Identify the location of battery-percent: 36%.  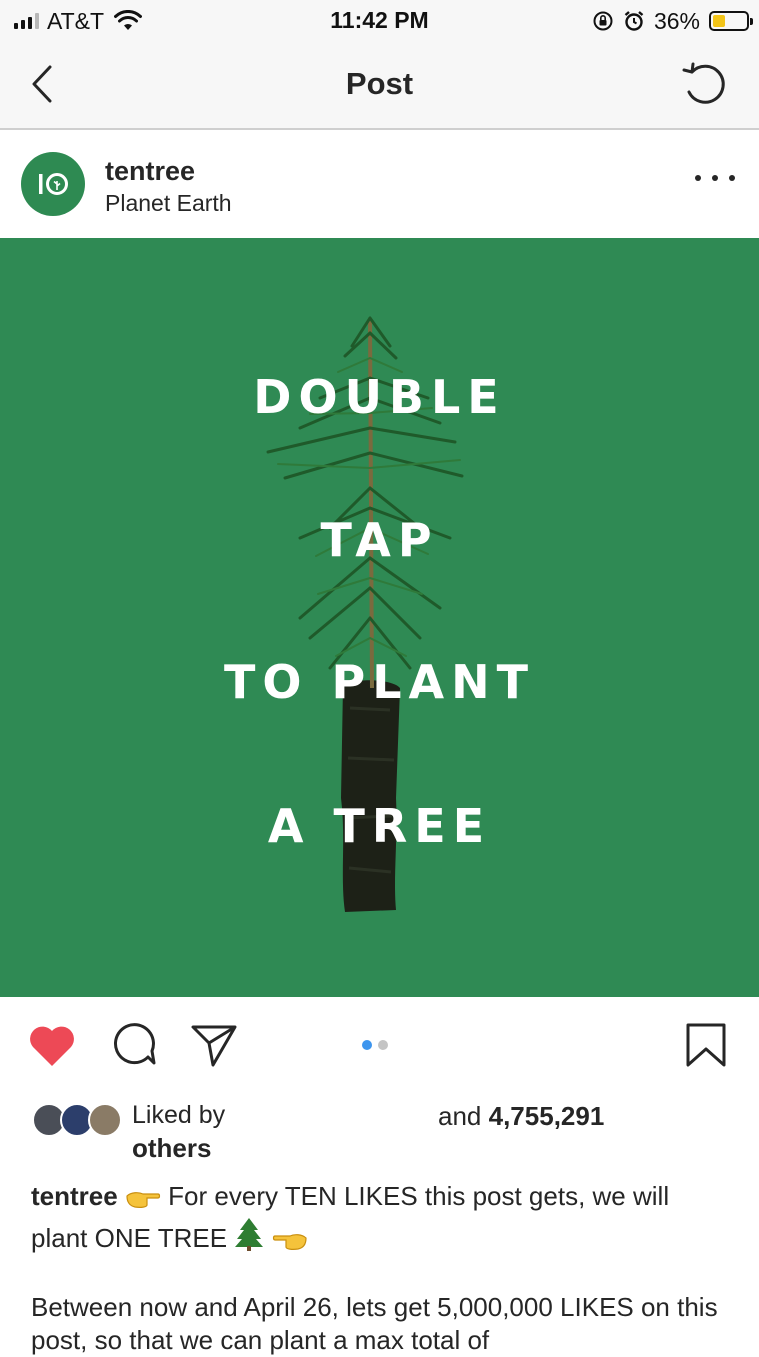
(676, 20).